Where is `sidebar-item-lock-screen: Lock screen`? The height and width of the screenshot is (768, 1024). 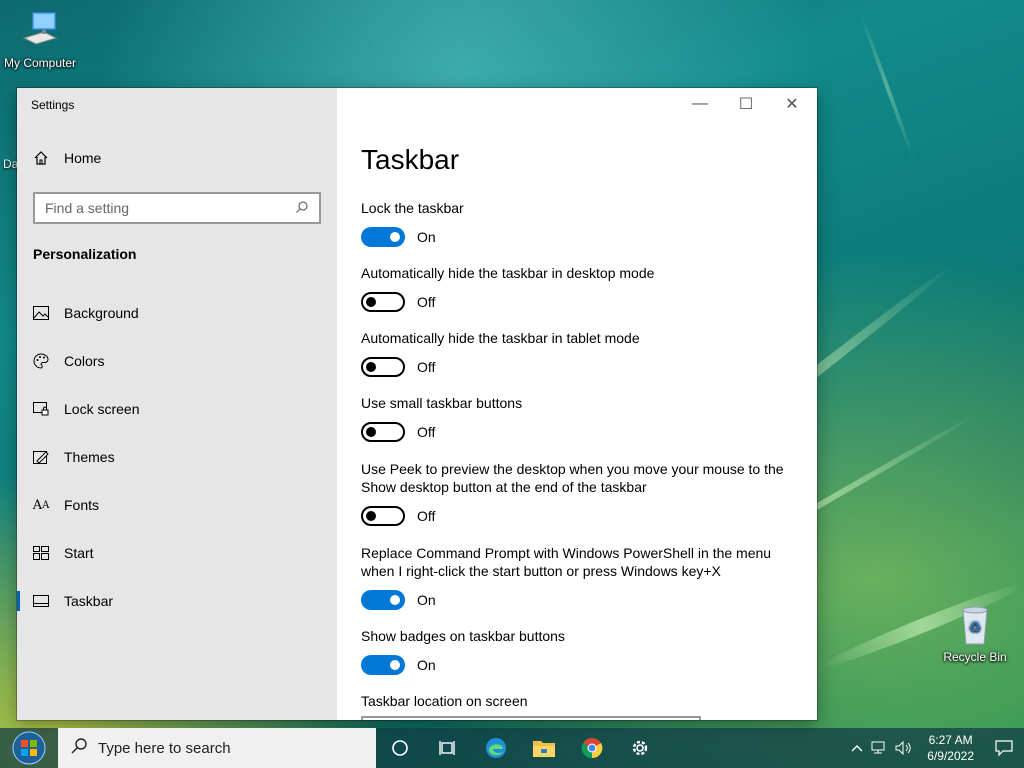 sidebar-item-lock-screen: Lock screen is located at coordinates (177, 409).